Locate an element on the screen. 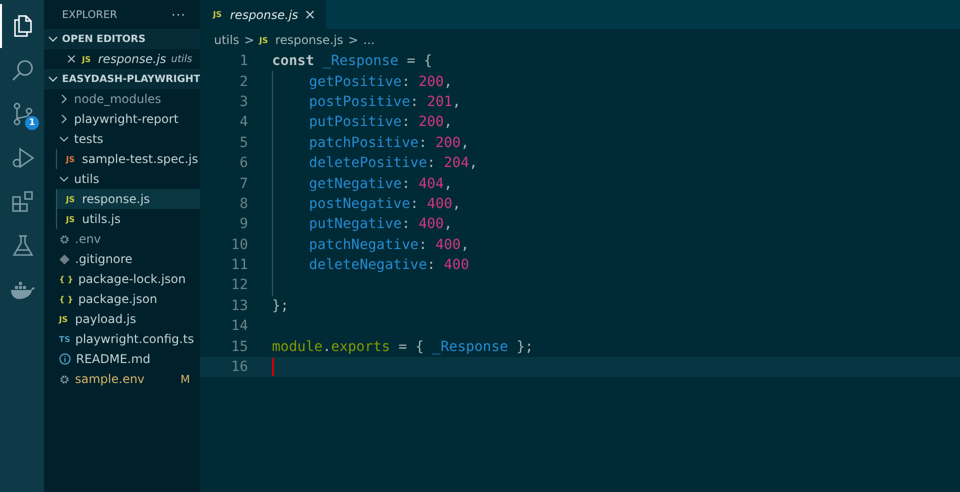 The width and height of the screenshot is (960, 492). tree-label: sample.env is located at coordinates (110, 379).